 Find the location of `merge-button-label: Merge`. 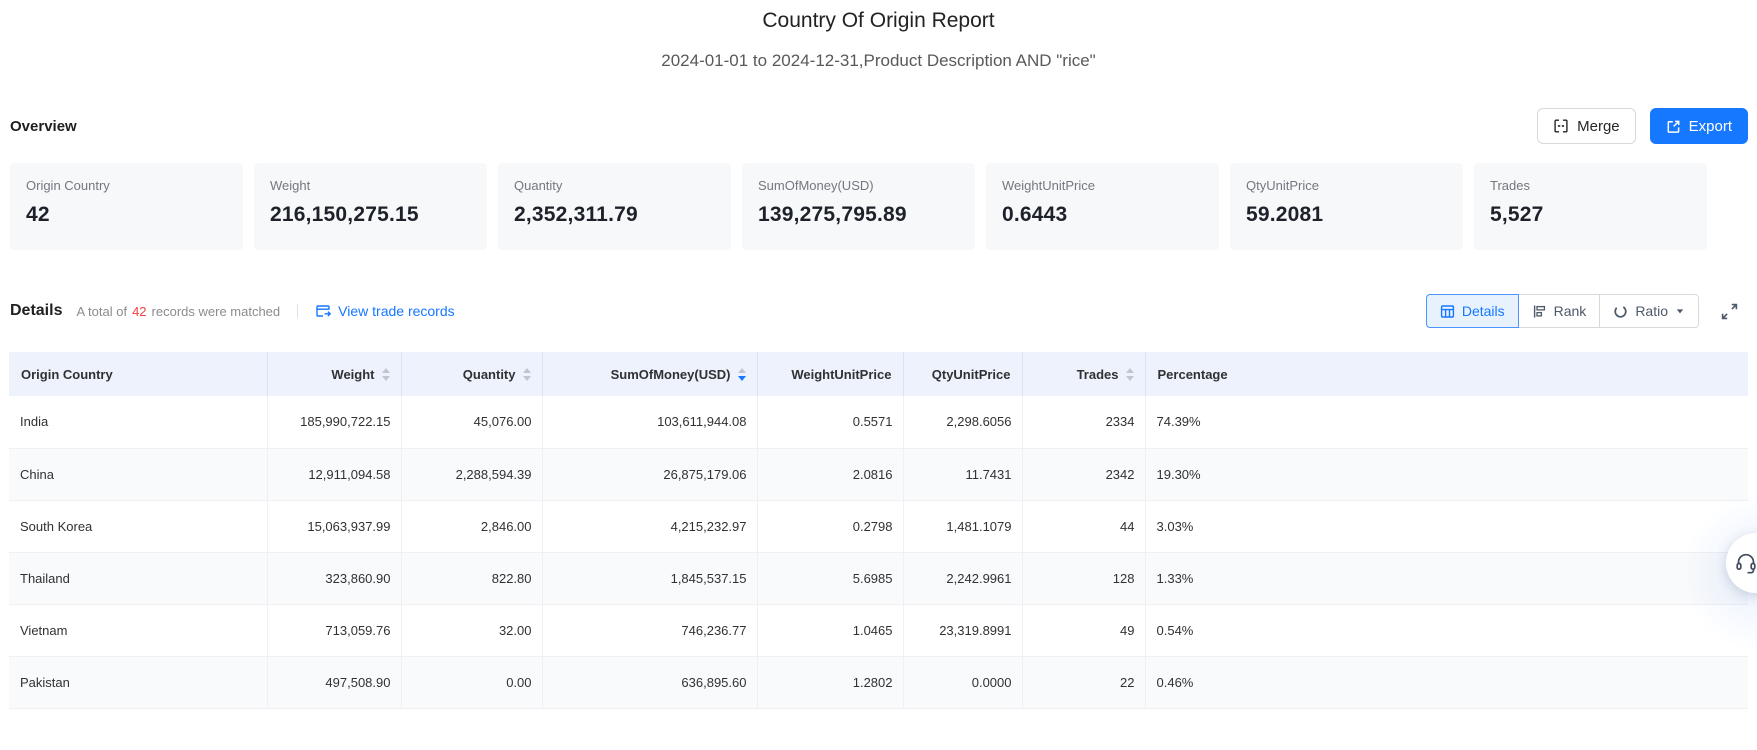

merge-button-label: Merge is located at coordinates (1598, 126).